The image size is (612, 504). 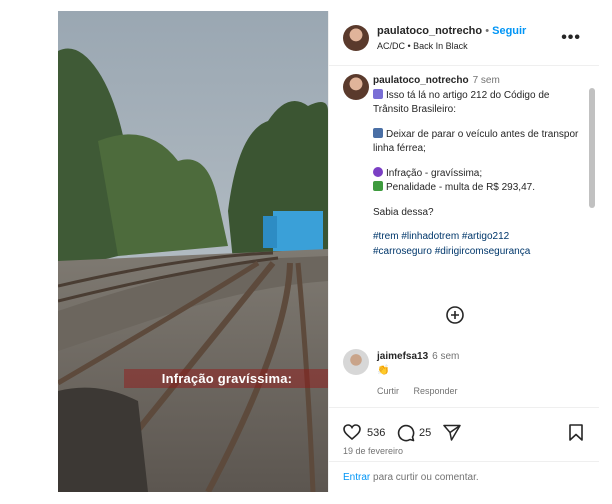 What do you see at coordinates (403, 212) in the screenshot?
I see `caption-line: Sabia dessa?` at bounding box center [403, 212].